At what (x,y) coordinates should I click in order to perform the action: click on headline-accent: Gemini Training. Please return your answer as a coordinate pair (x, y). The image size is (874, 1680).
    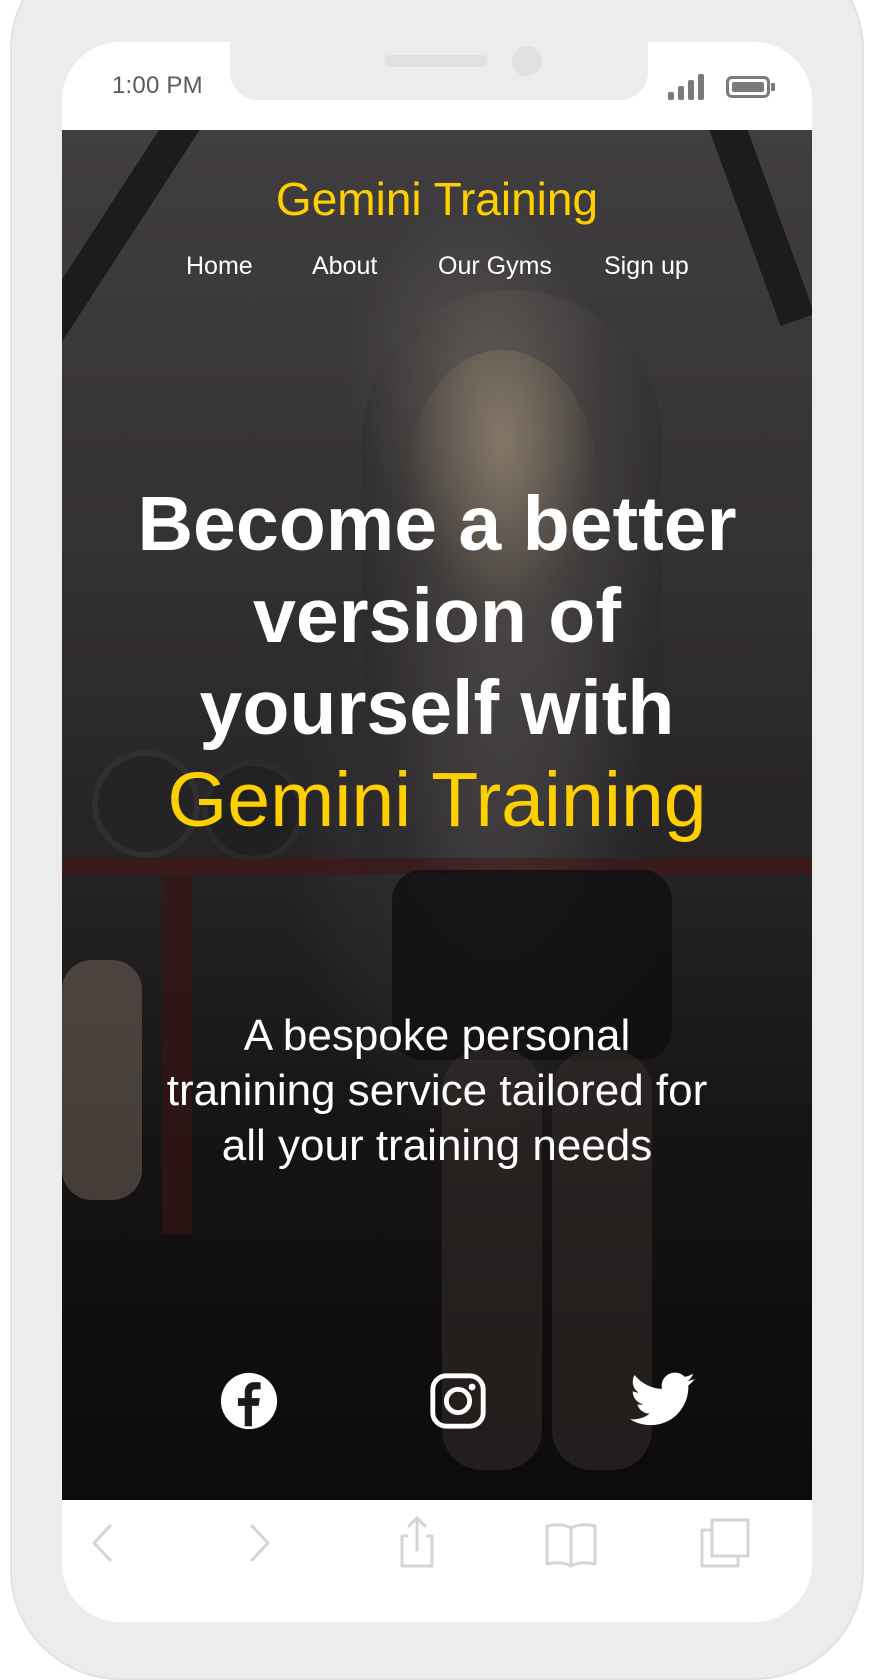
    Looking at the image, I should click on (437, 800).